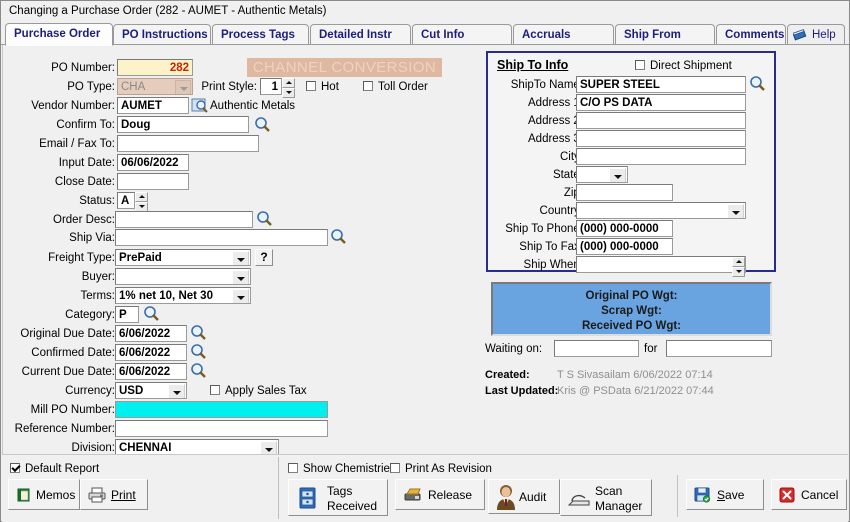 The image size is (850, 522). What do you see at coordinates (661, 210) in the screenshot?
I see `country-combo` at bounding box center [661, 210].